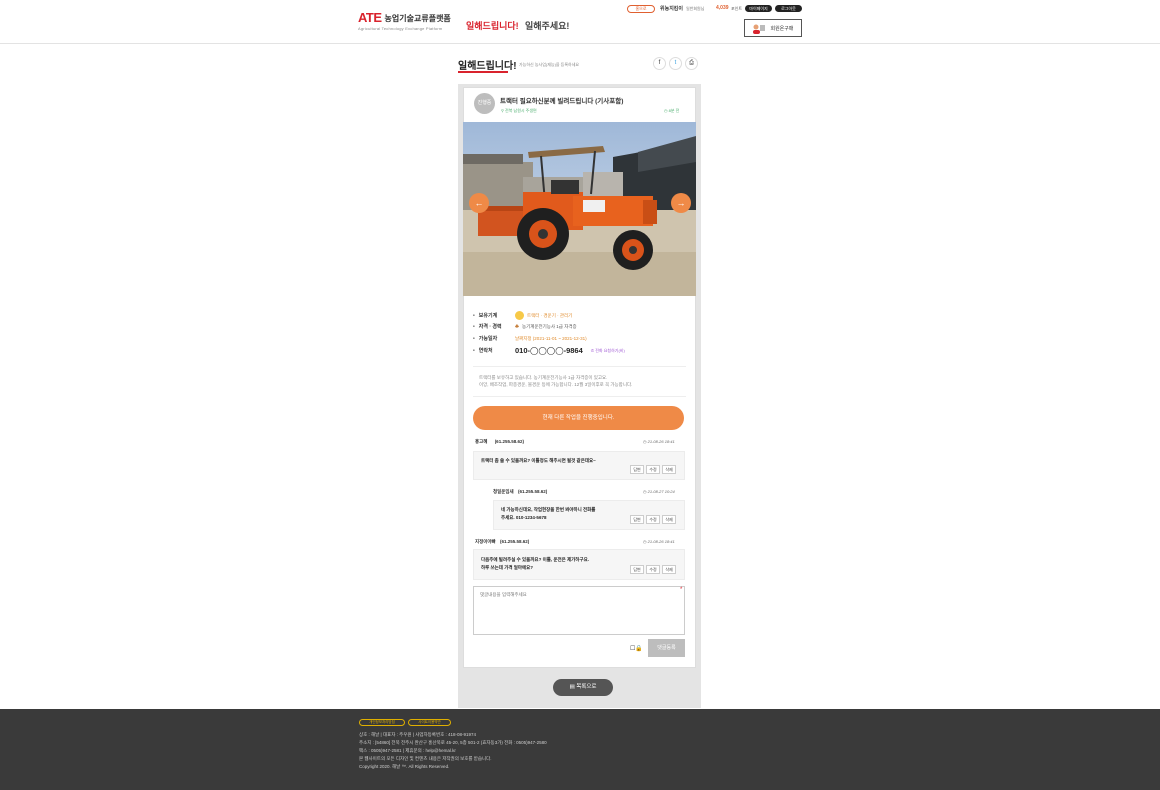 This screenshot has width=1160, height=790. What do you see at coordinates (548, 509) in the screenshot?
I see `comment-text-line: 네 가능하신데요, 작업현장을 한번 봐야하니 전화를` at bounding box center [548, 509].